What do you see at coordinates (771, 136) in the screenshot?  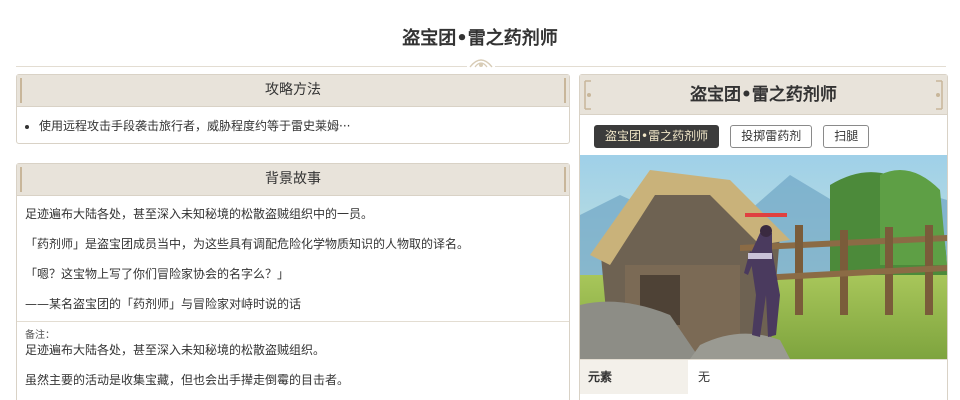 I see `tab-throw-potion: 投掷雷药剂` at bounding box center [771, 136].